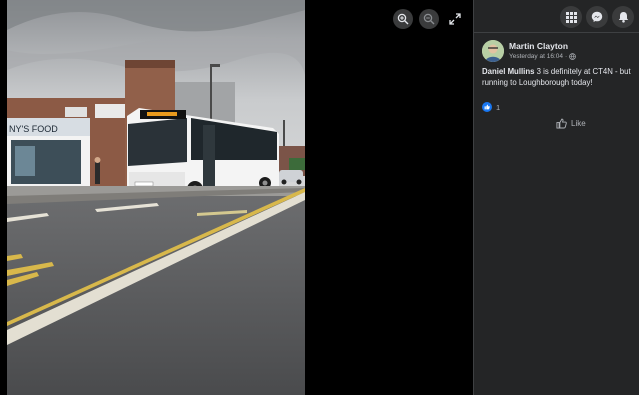  Describe the element at coordinates (33, 129) in the screenshot. I see `shop-sign: NY'S FOOD` at that location.